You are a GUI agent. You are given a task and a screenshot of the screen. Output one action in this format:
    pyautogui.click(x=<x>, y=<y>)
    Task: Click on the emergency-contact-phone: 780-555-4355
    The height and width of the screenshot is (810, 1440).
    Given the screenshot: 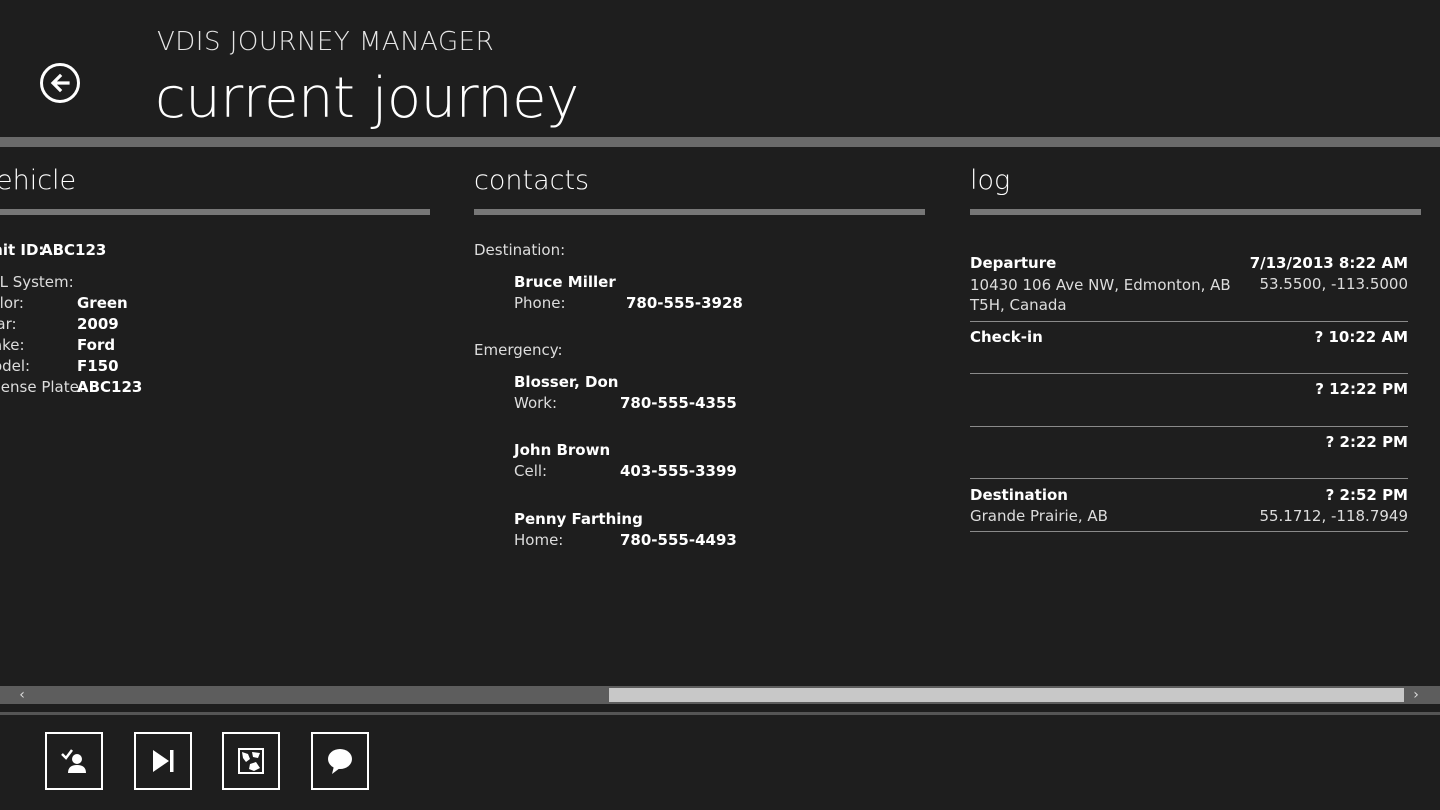 What is the action you would take?
    pyautogui.click(x=678, y=403)
    